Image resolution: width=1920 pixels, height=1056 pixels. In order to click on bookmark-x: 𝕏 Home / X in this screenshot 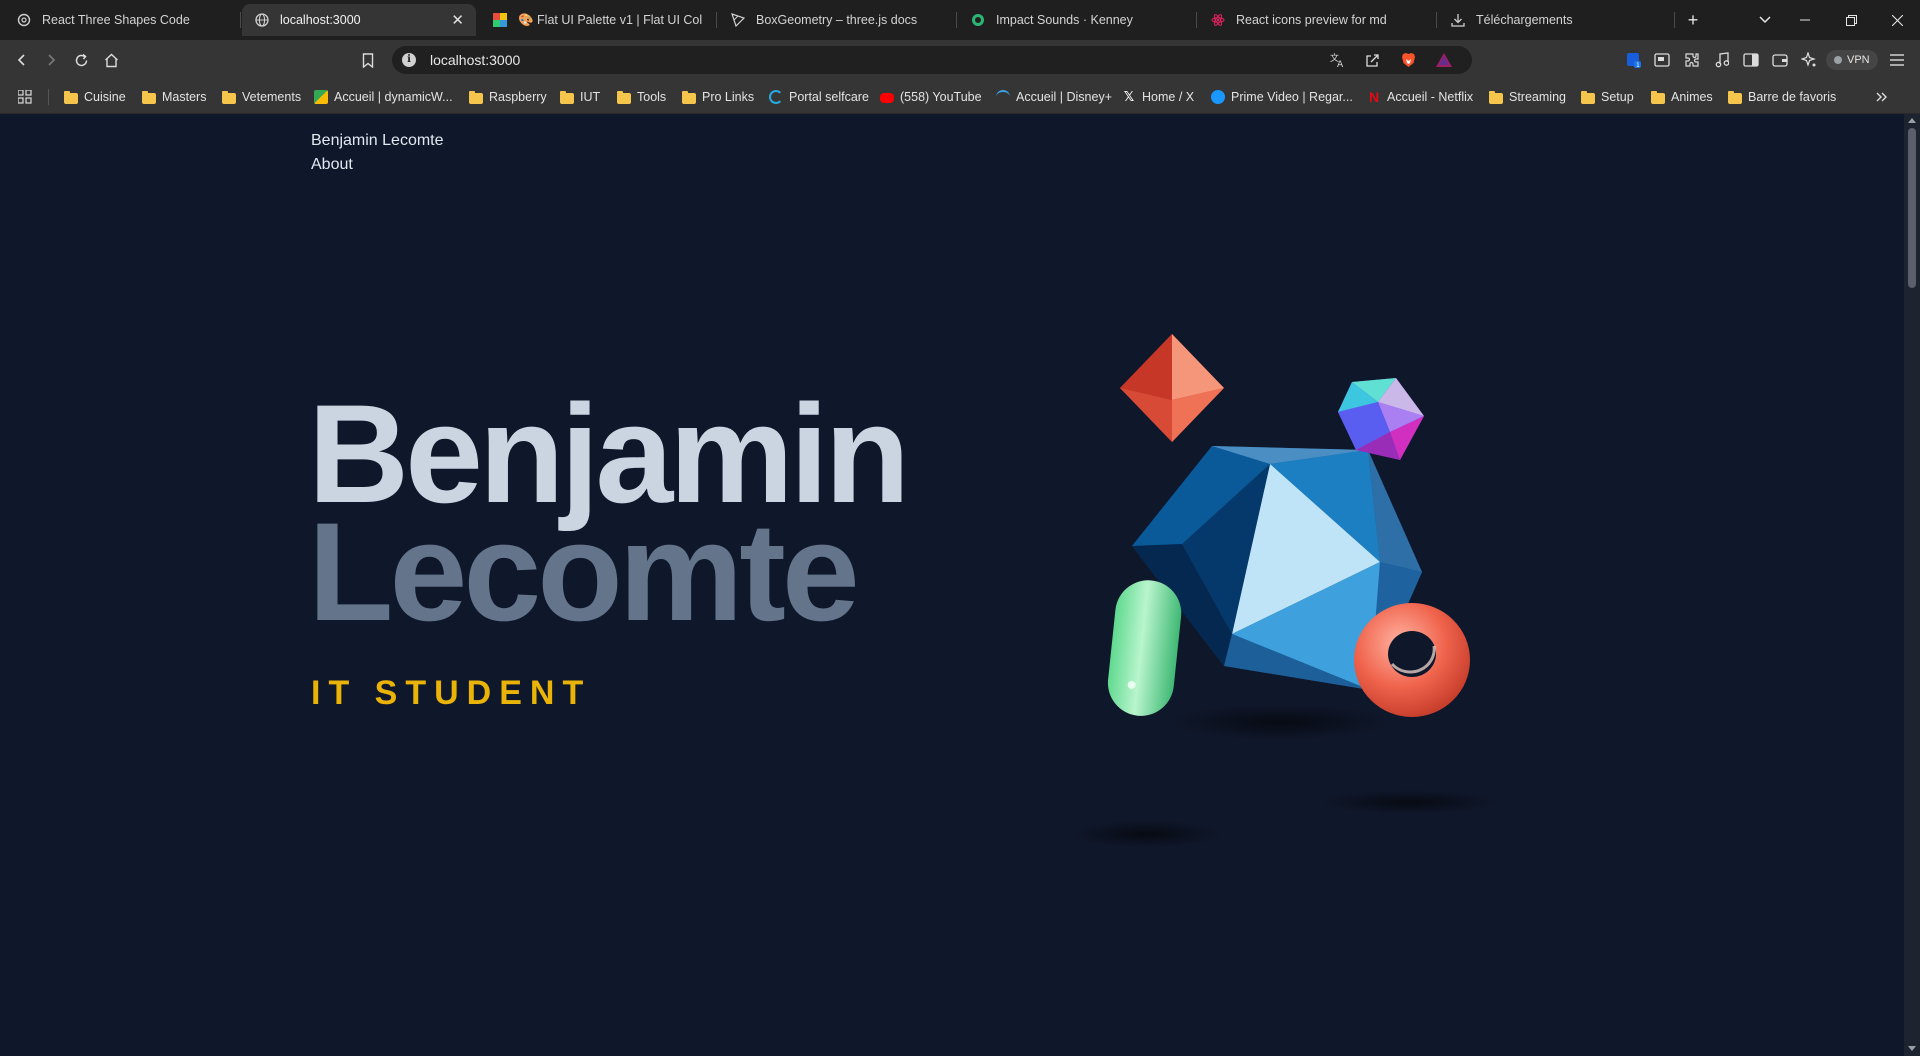, I will do `click(1158, 97)`.